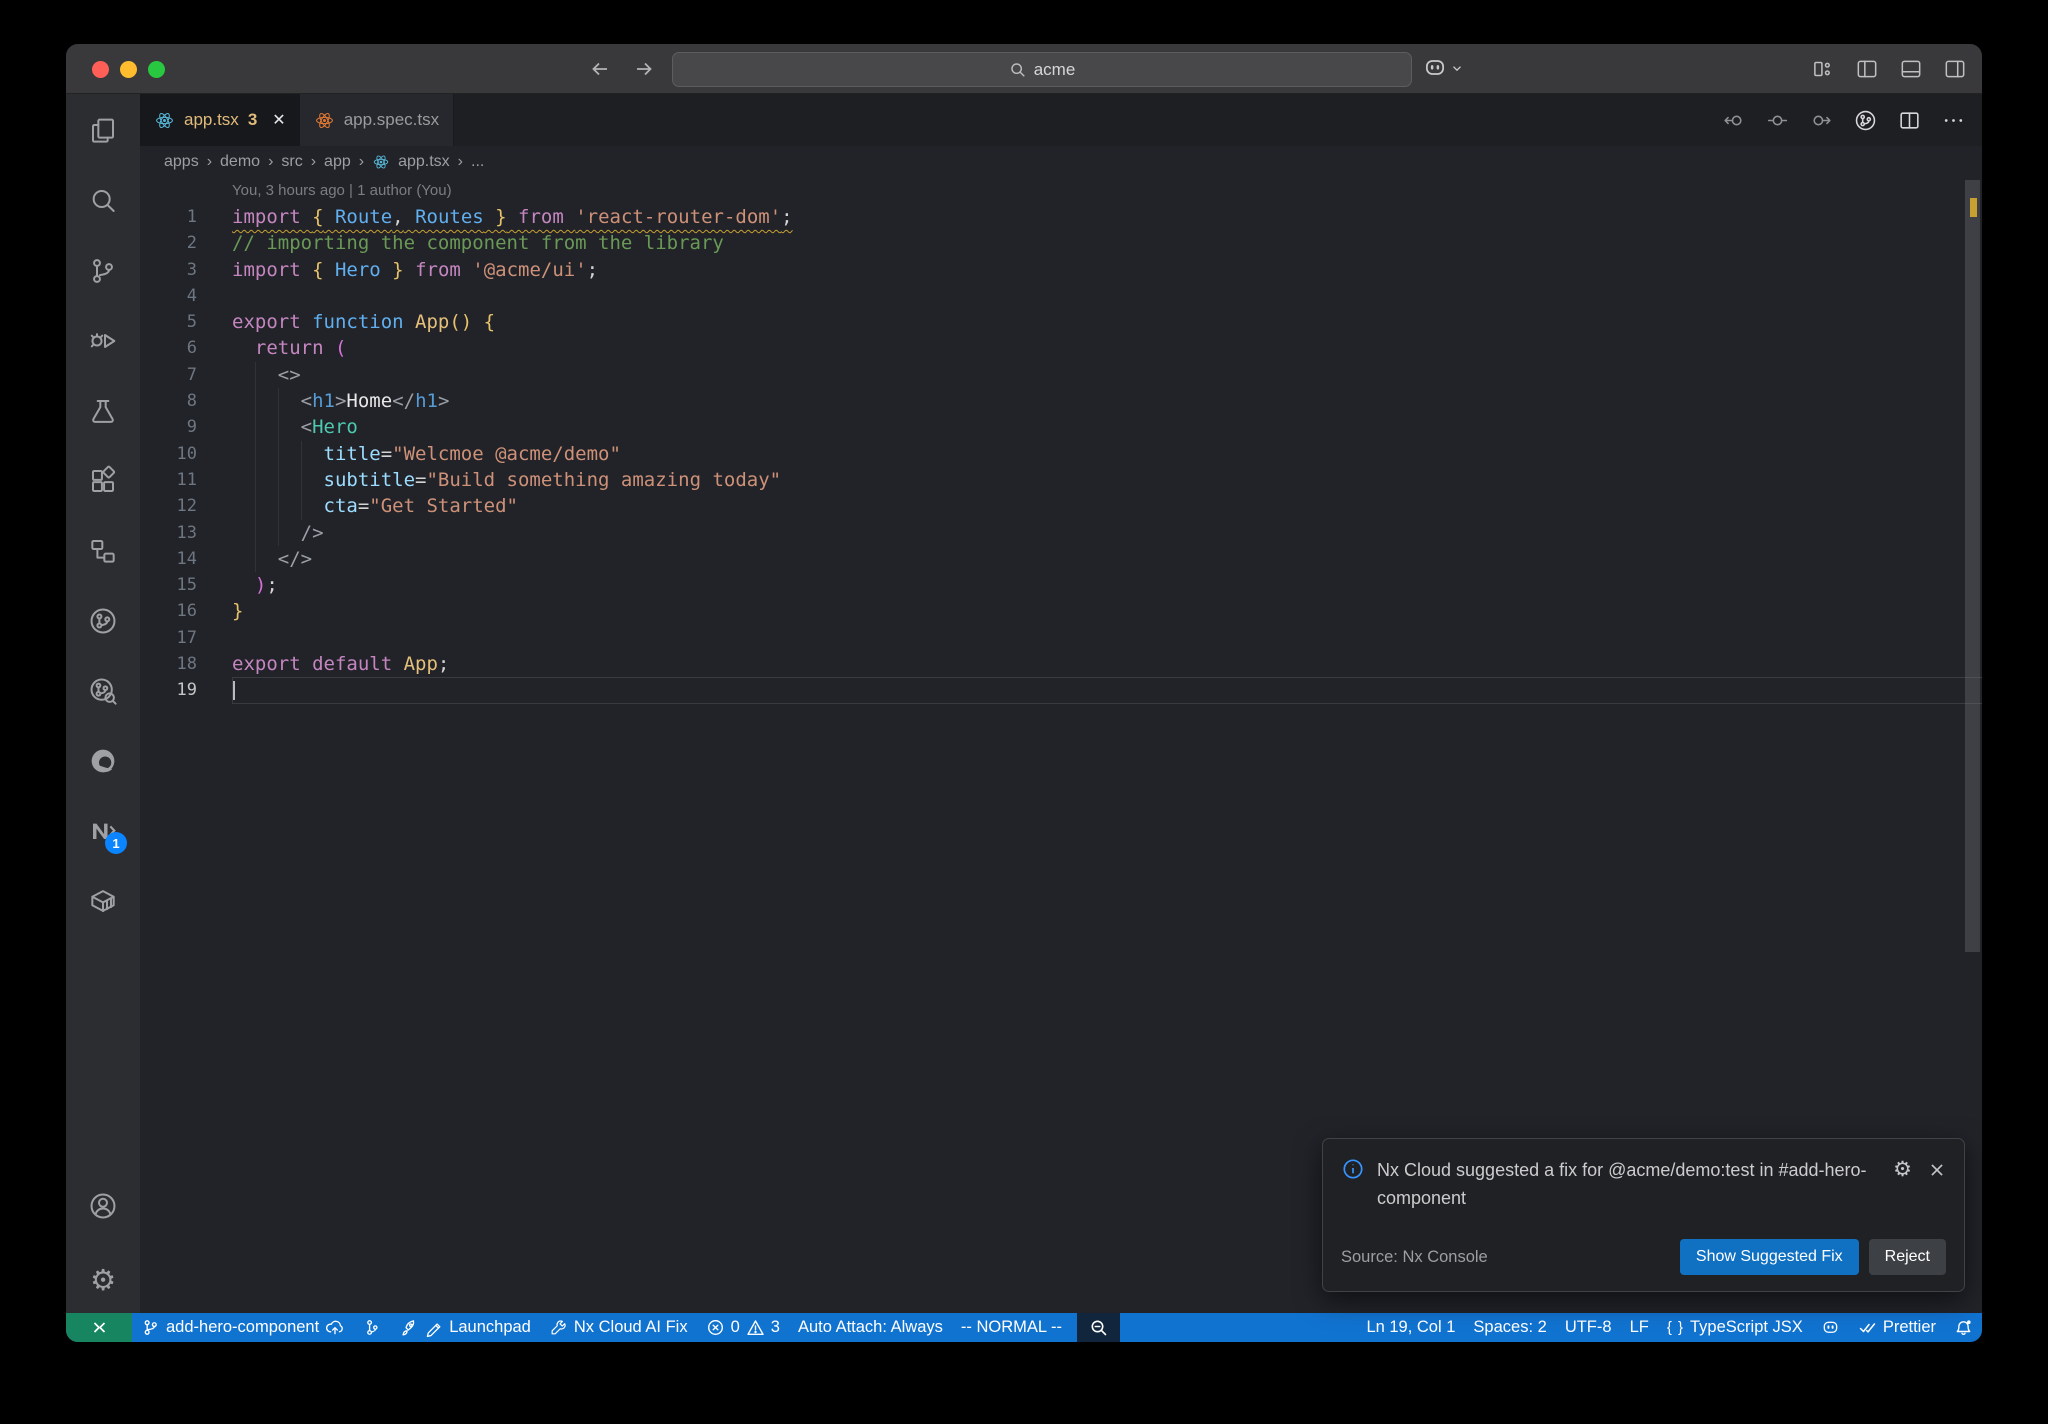 The width and height of the screenshot is (2048, 1424). Describe the element at coordinates (1909, 120) in the screenshot. I see `split-editor-button` at that location.